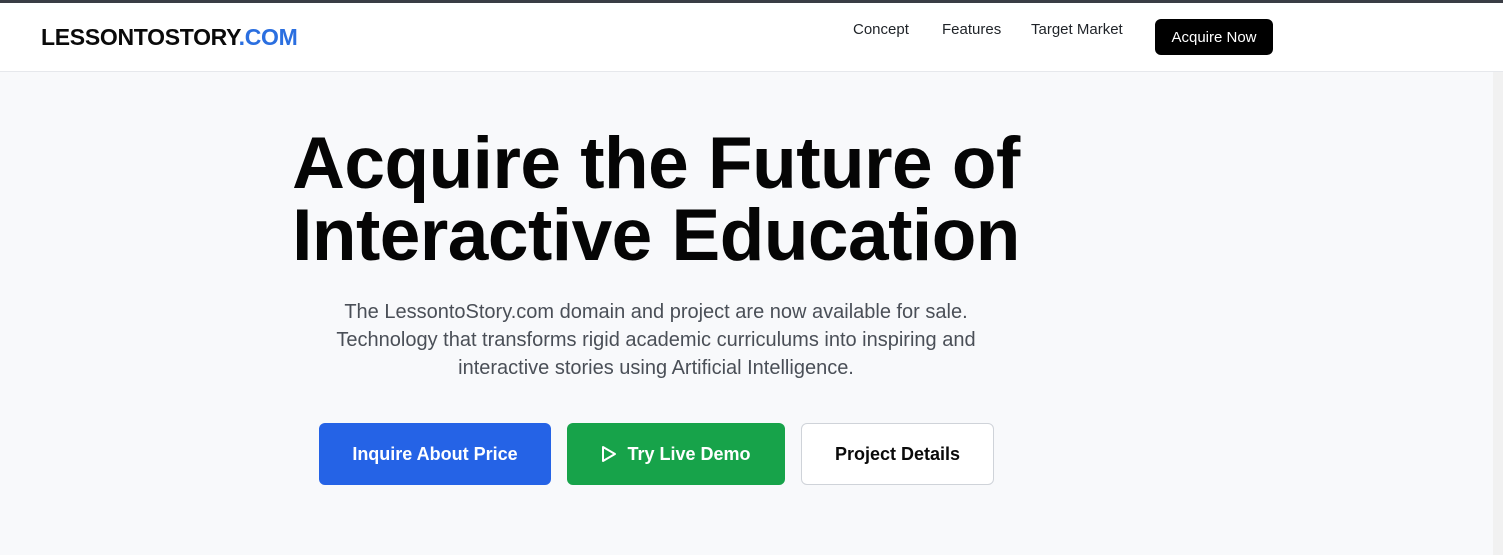  I want to click on inquire-price-button: Inquire About Price, so click(435, 454).